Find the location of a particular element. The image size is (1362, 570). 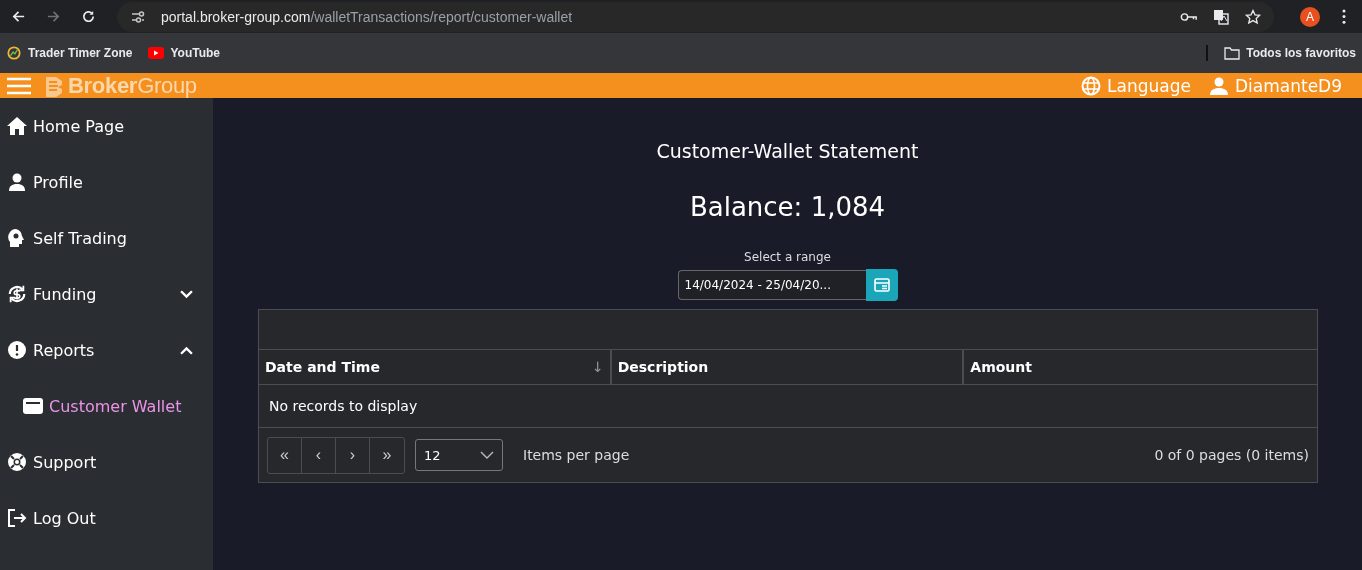

globe-icon is located at coordinates (1091, 85).